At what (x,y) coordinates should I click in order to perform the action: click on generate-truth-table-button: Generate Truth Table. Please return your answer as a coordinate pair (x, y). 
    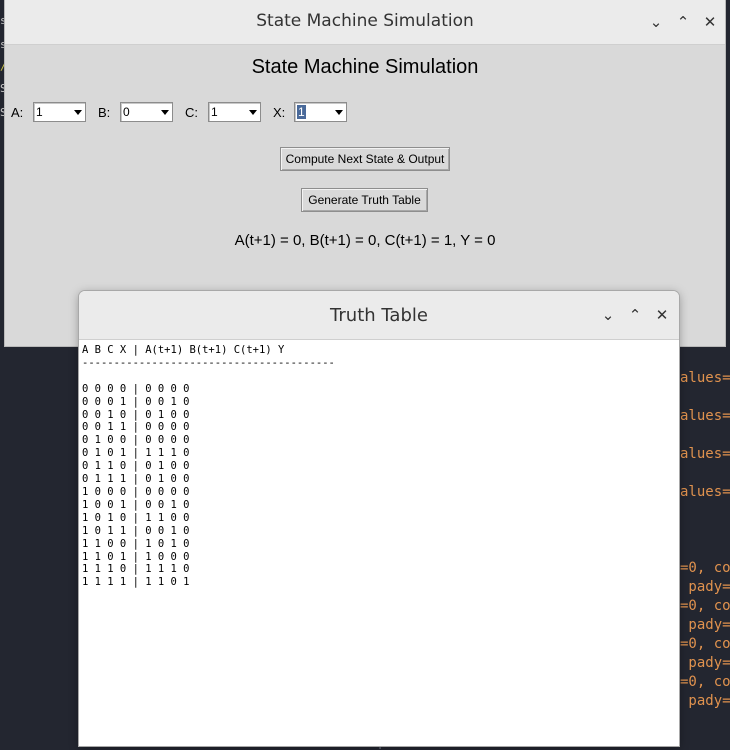
    Looking at the image, I should click on (364, 200).